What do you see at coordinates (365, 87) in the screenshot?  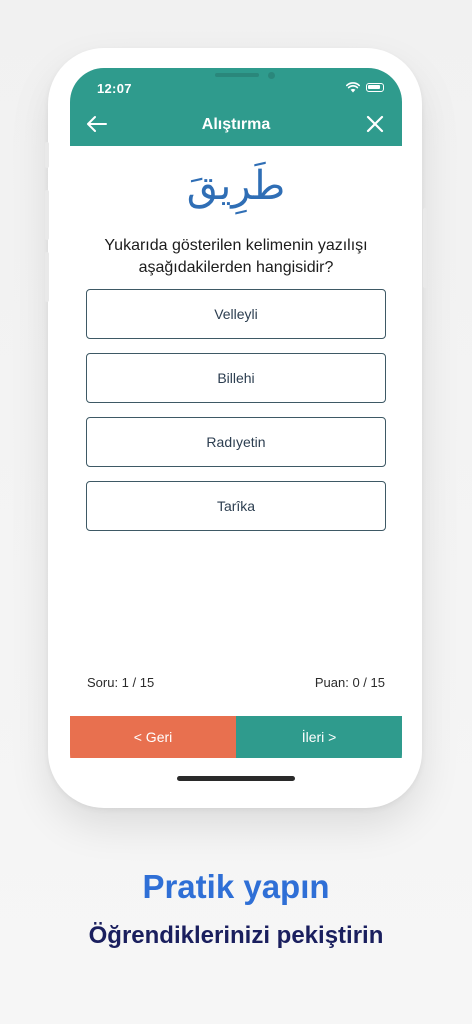 I see `status-icons` at bounding box center [365, 87].